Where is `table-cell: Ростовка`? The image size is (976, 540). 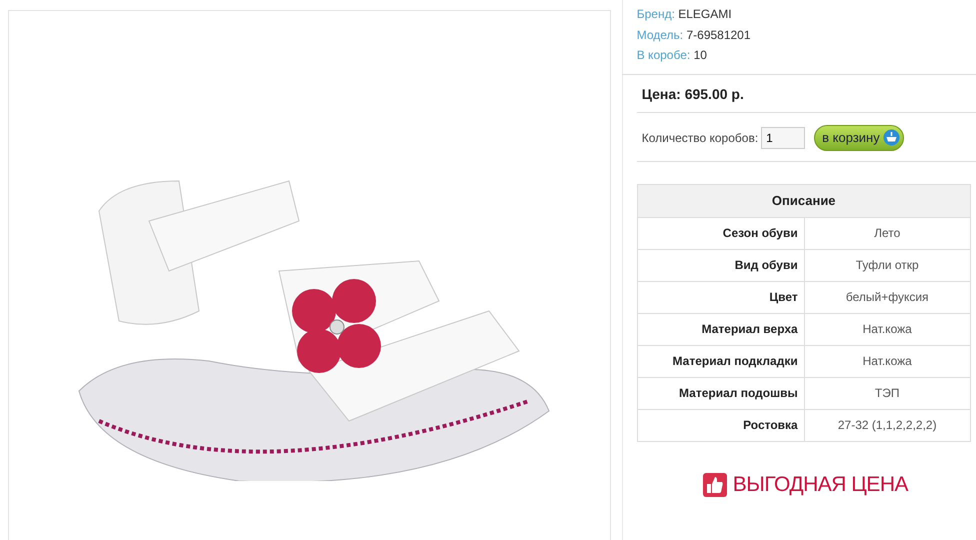 table-cell: Ростовка is located at coordinates (720, 425).